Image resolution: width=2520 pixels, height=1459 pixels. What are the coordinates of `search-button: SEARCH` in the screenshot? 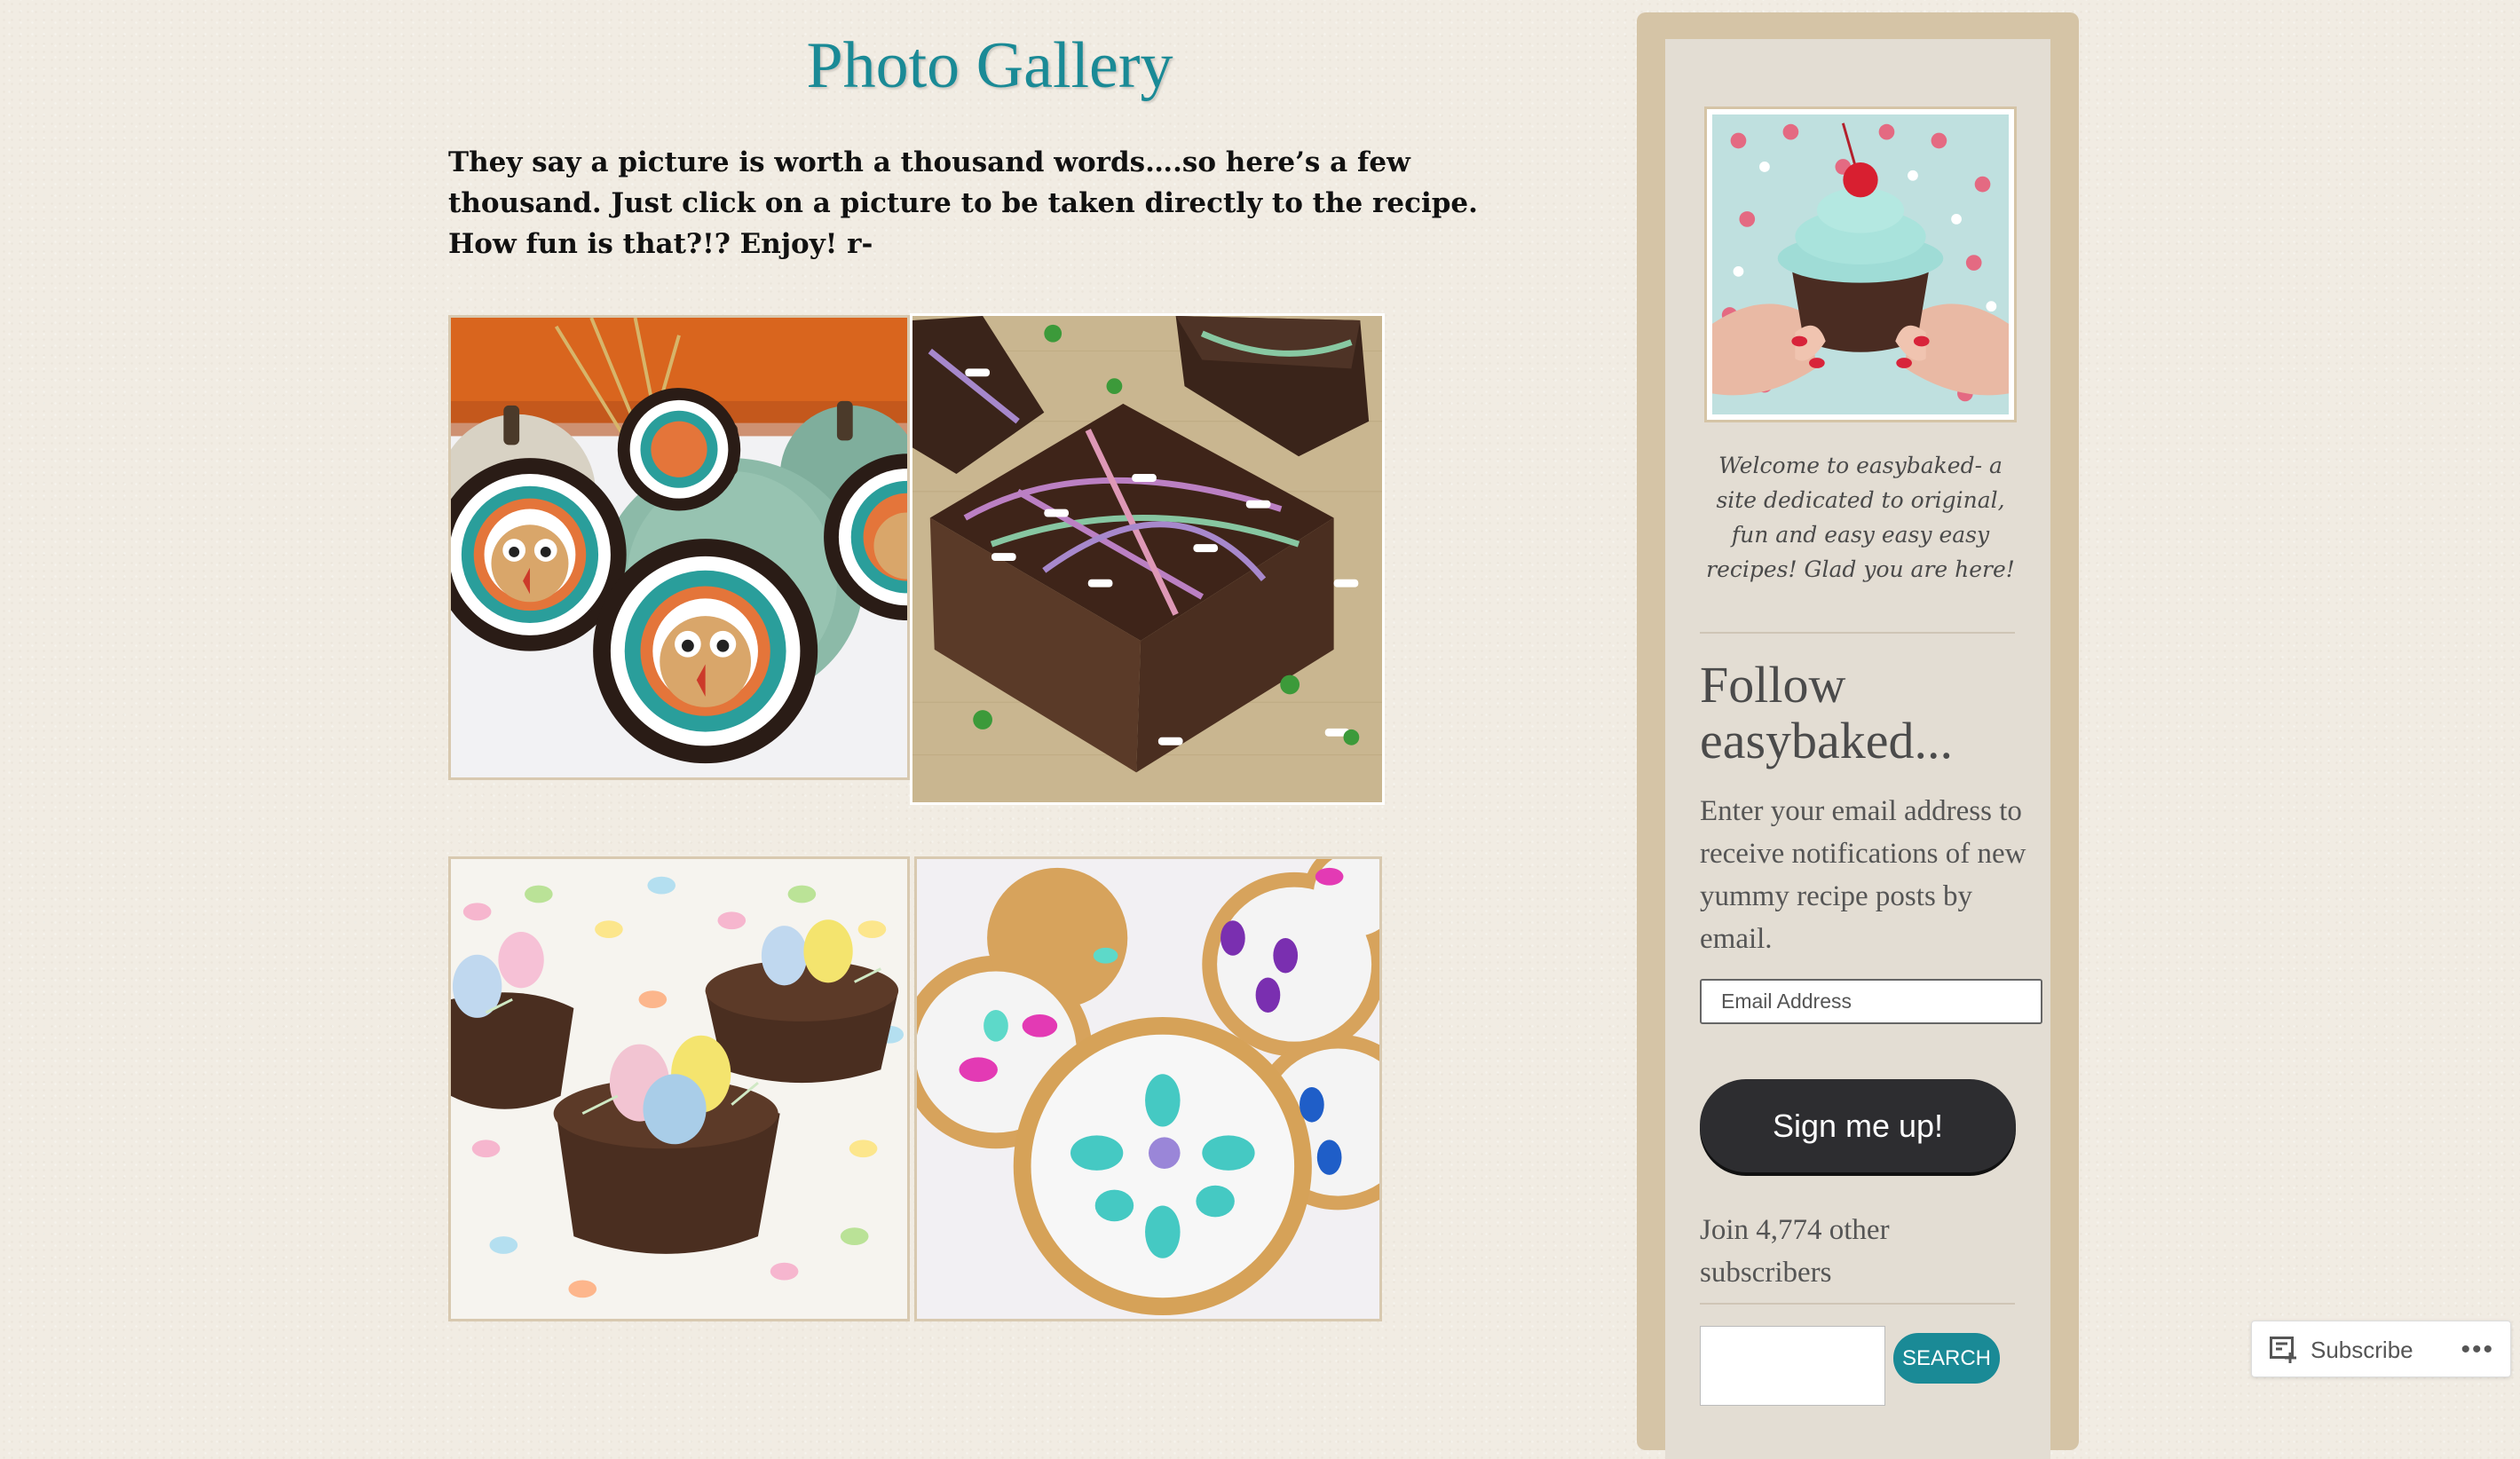 It's located at (1947, 1359).